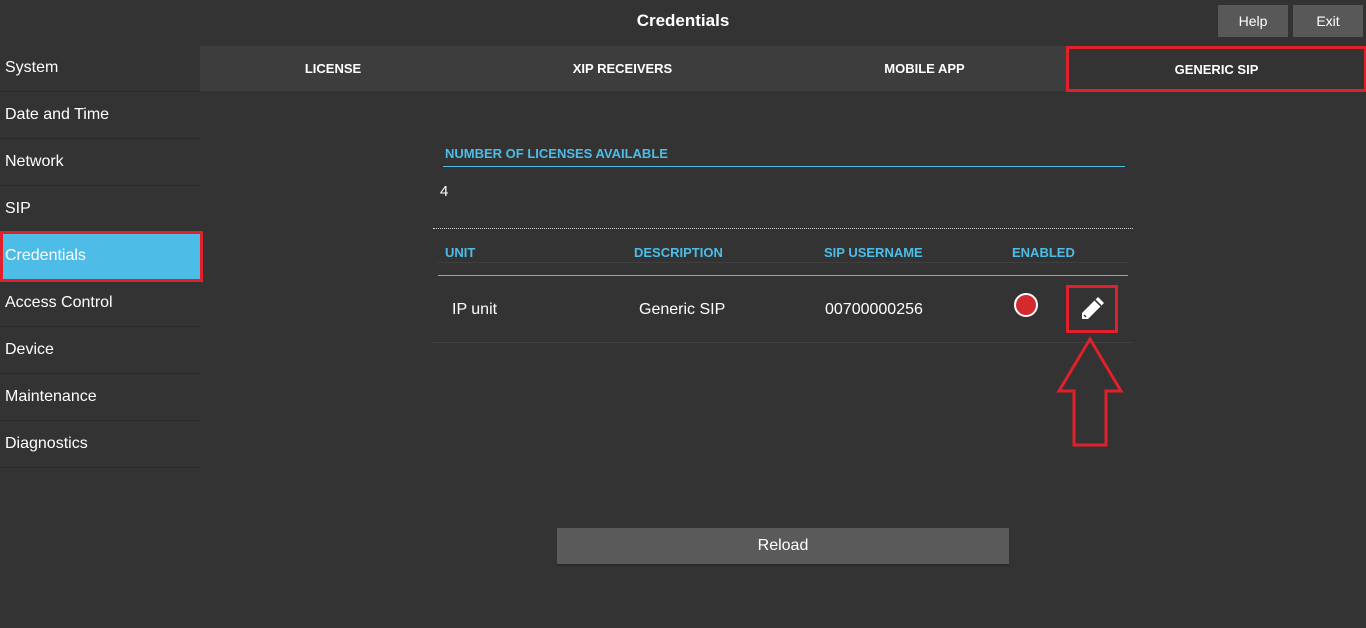 The image size is (1366, 628). I want to click on licenses-available-value: 4, so click(444, 191).